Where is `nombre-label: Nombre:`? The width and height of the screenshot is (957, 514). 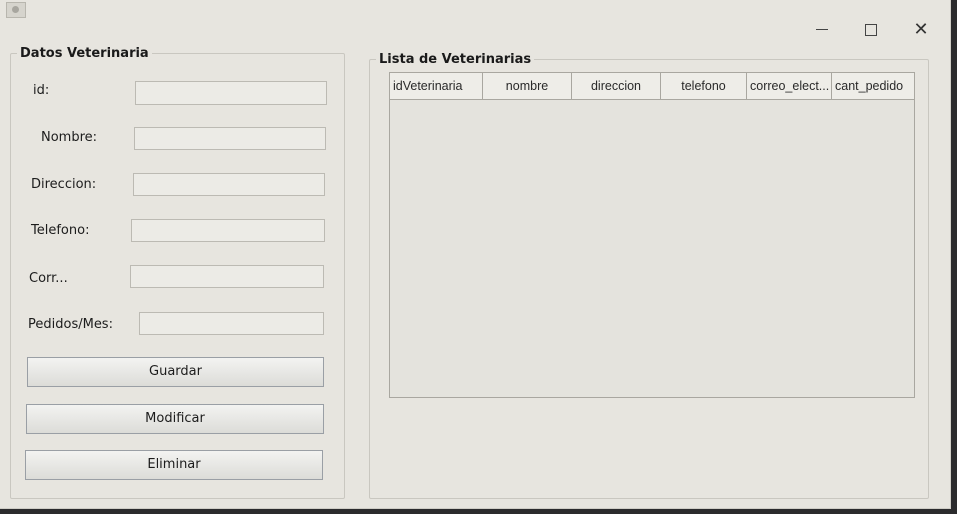
nombre-label: Nombre: is located at coordinates (69, 137).